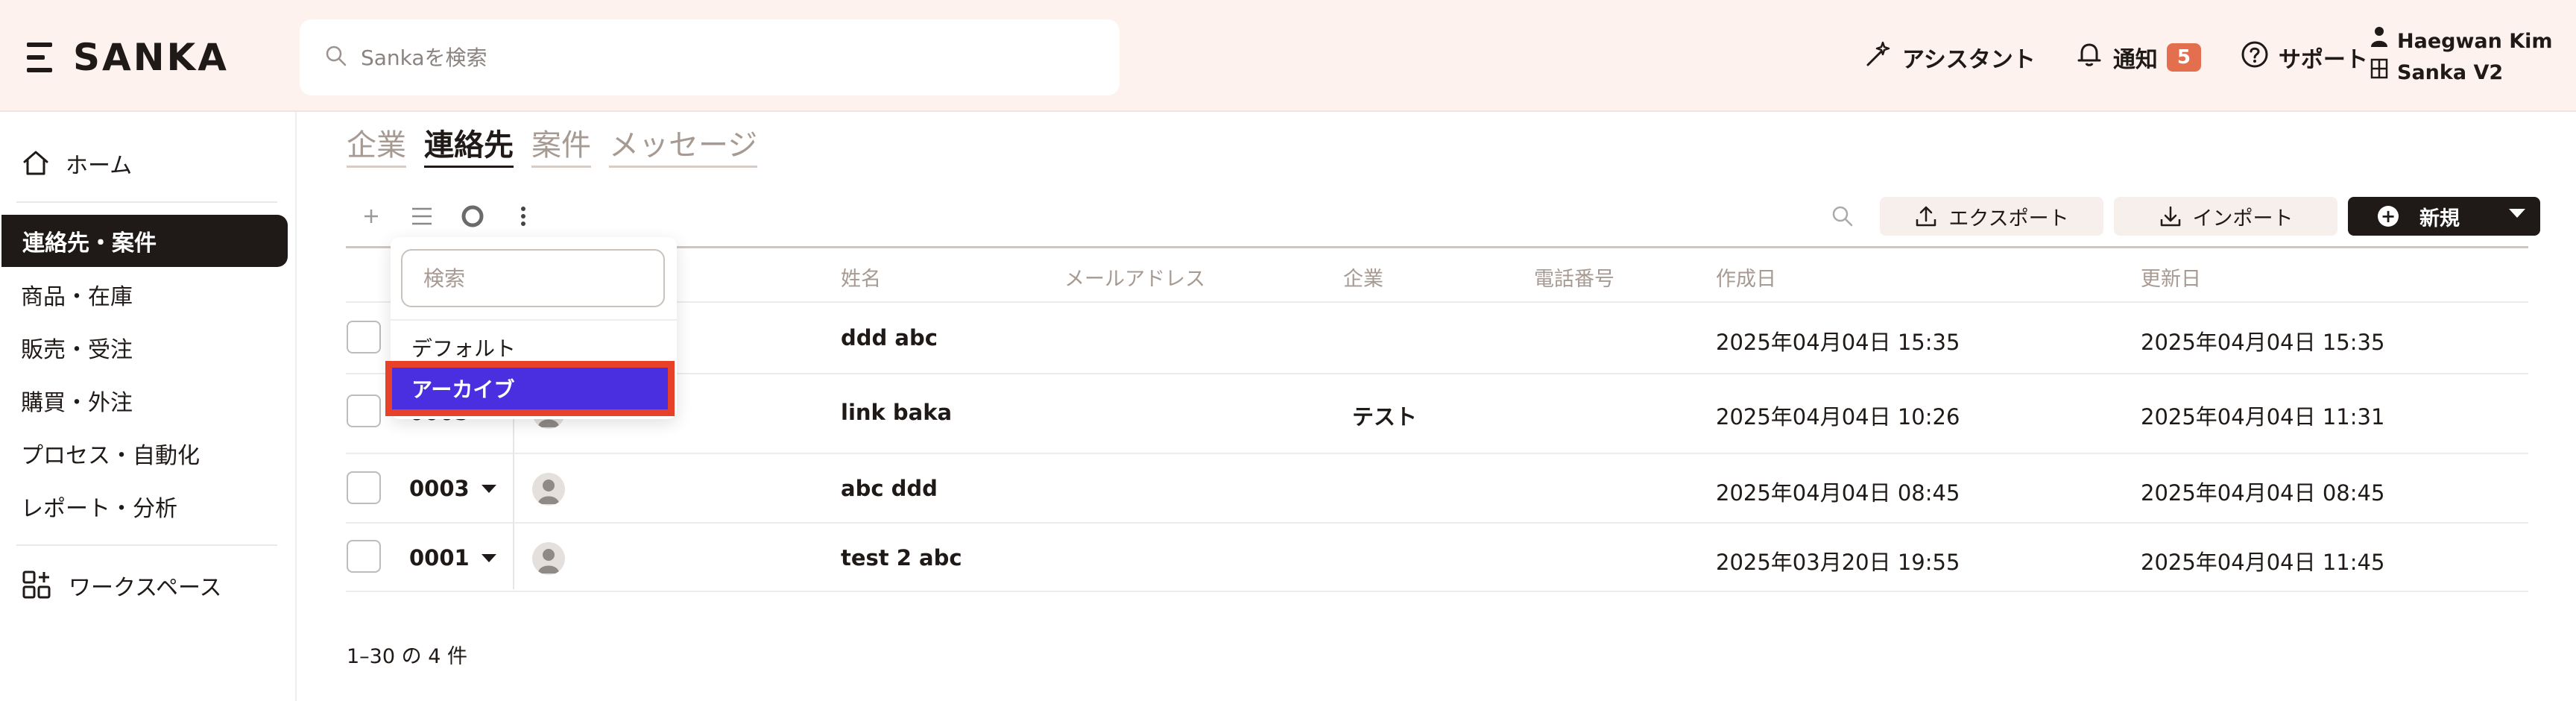  I want to click on grid-plus-icon, so click(37, 585).